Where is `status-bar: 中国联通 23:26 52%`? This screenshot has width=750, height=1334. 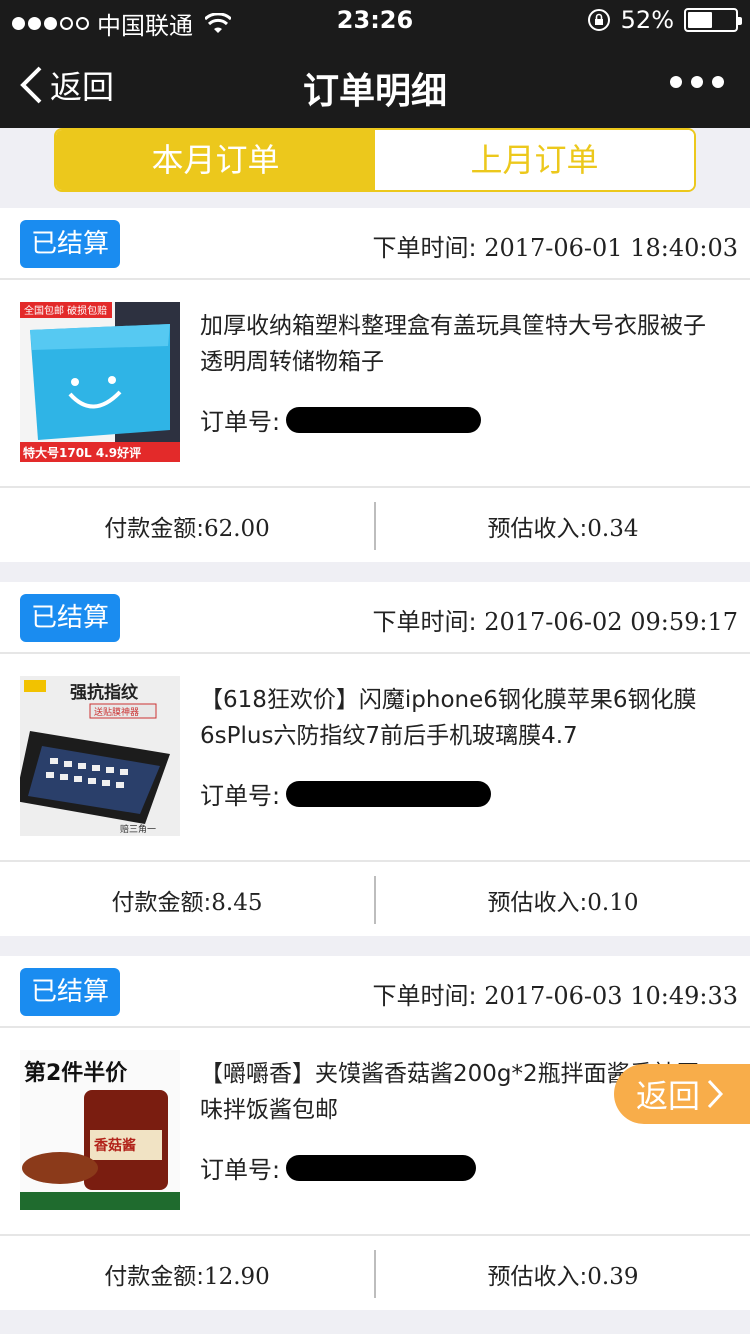
status-bar: 中国联通 23:26 52% is located at coordinates (375, 20).